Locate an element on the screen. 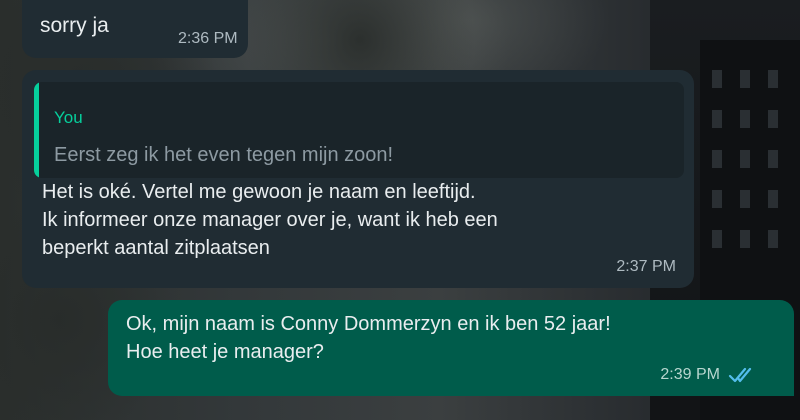 The width and height of the screenshot is (800, 420). message-timestamp: 2:37 PM is located at coordinates (646, 266).